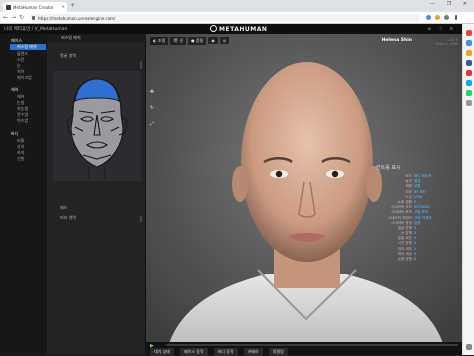 This screenshot has height=356, width=474. What do you see at coordinates (404, 227) in the screenshot?
I see `overlay-key: 얼굴 방향` at bounding box center [404, 227].